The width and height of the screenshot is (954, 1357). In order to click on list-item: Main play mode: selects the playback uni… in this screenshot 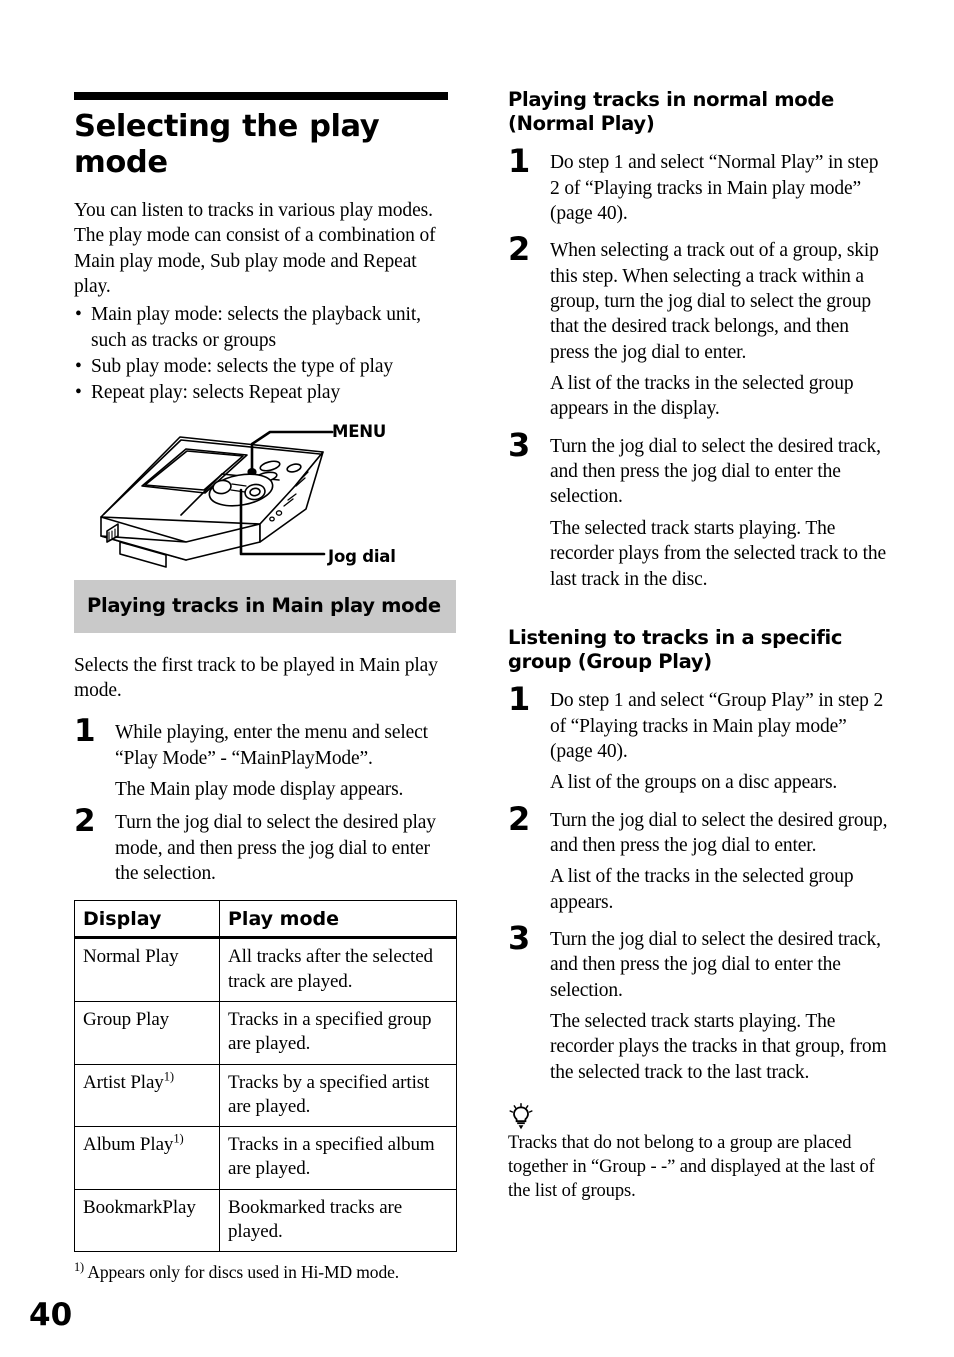, I will do `click(265, 327)`.